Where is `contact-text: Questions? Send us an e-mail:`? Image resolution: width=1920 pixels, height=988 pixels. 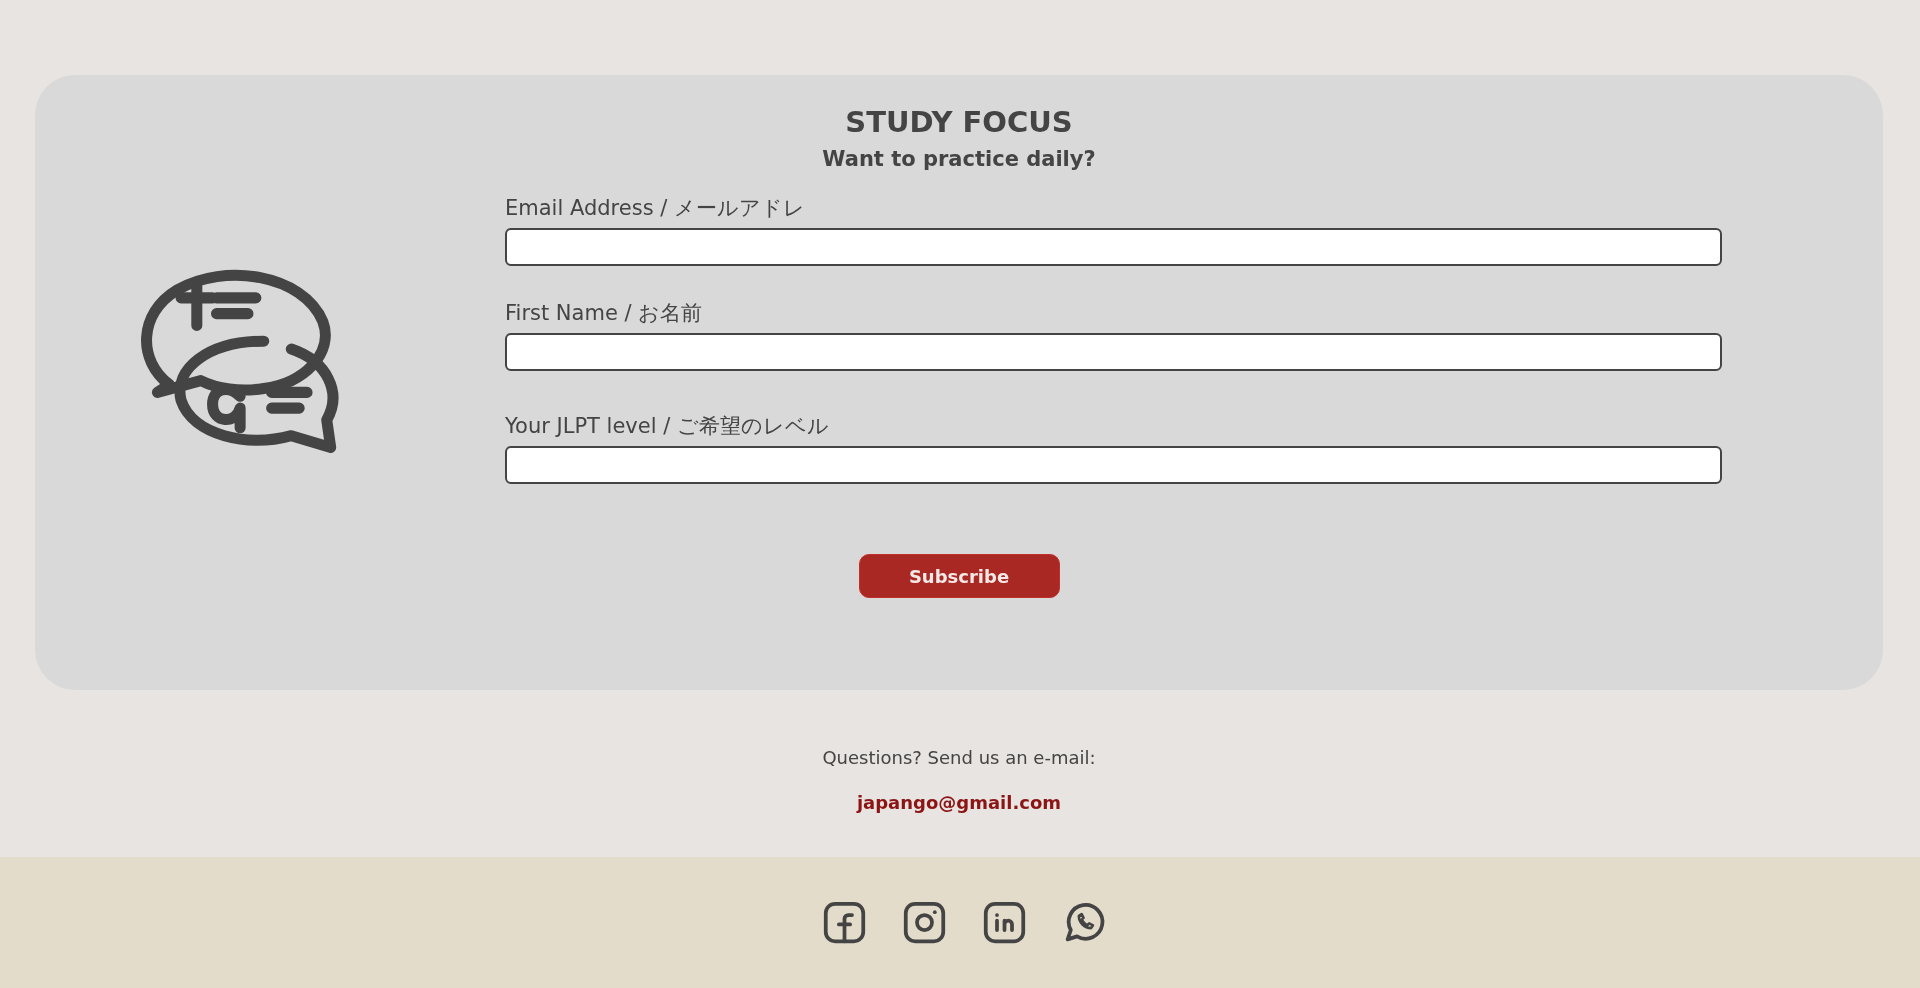
contact-text: Questions? Send us an e-mail: is located at coordinates (959, 757).